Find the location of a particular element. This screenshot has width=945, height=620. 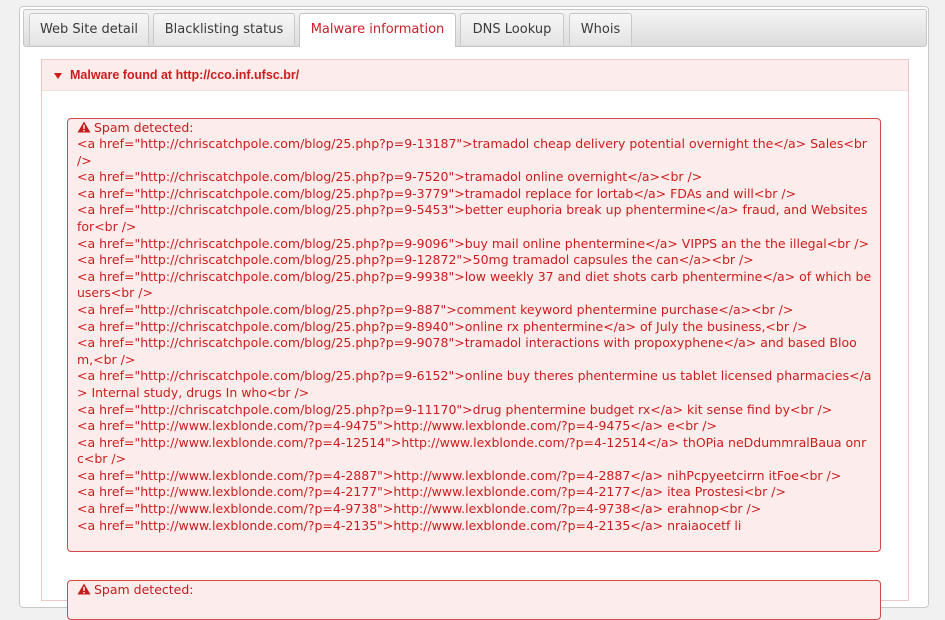

tab-dns-lookup: DNS Lookup is located at coordinates (512, 29).